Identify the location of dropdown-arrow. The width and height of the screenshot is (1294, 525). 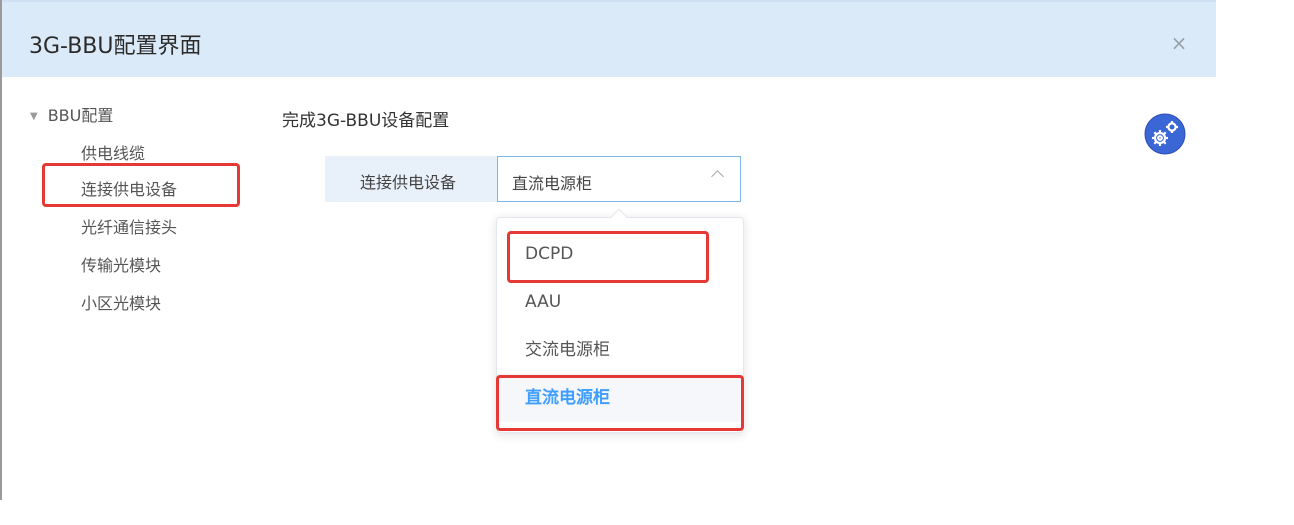
(619, 217).